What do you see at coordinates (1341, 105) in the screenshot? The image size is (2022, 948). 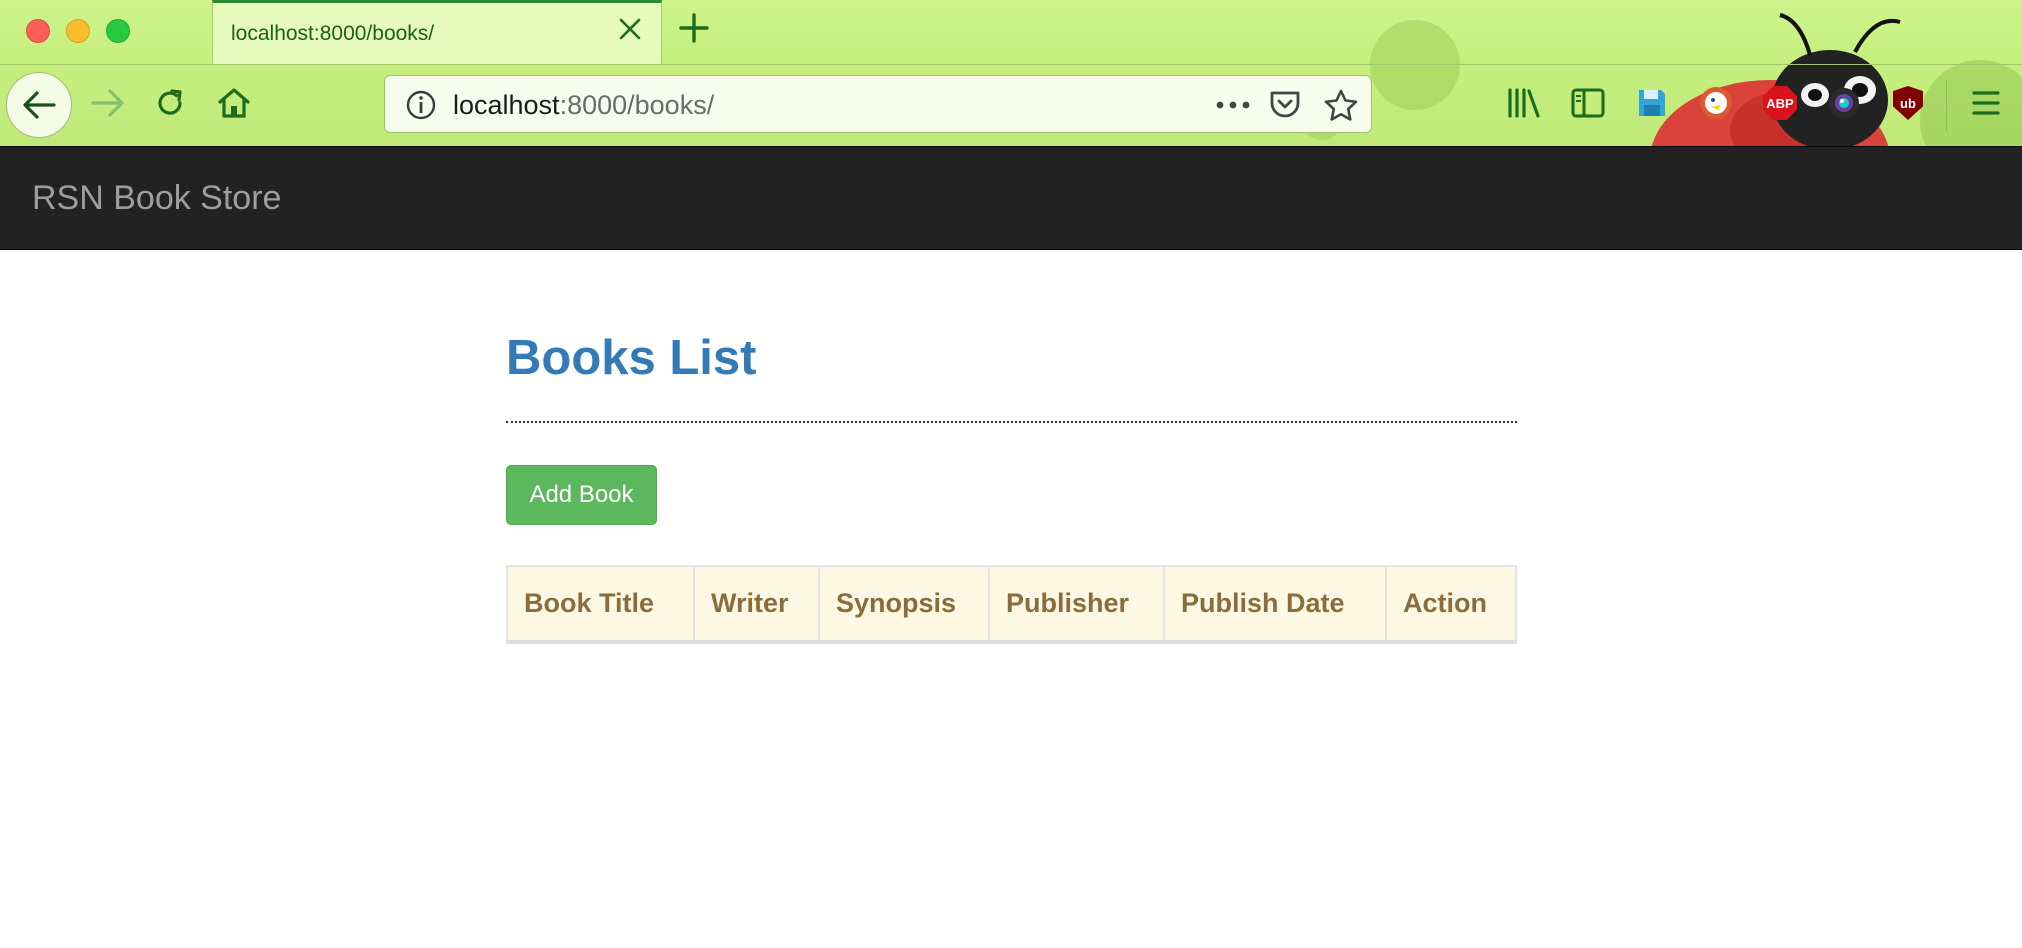 I see `bookmark-star-icon` at bounding box center [1341, 105].